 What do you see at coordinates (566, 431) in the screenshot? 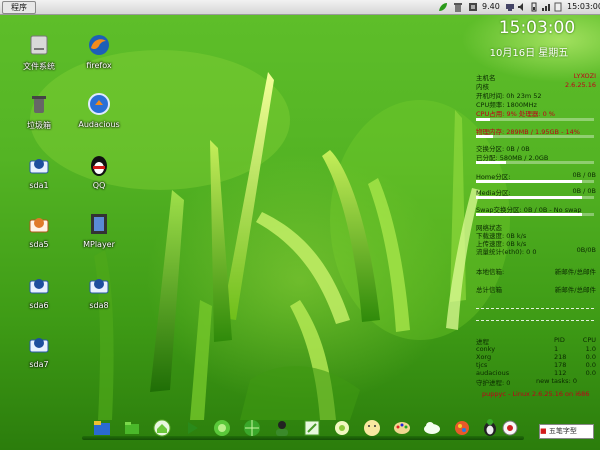
I see `input-method-button: ■ 五笔字型` at bounding box center [566, 431].